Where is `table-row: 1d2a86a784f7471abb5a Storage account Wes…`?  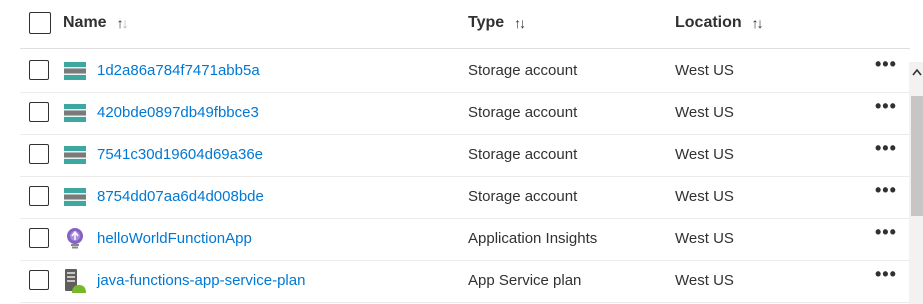
table-row: 1d2a86a784f7471abb5a Storage account Wes… is located at coordinates (465, 71).